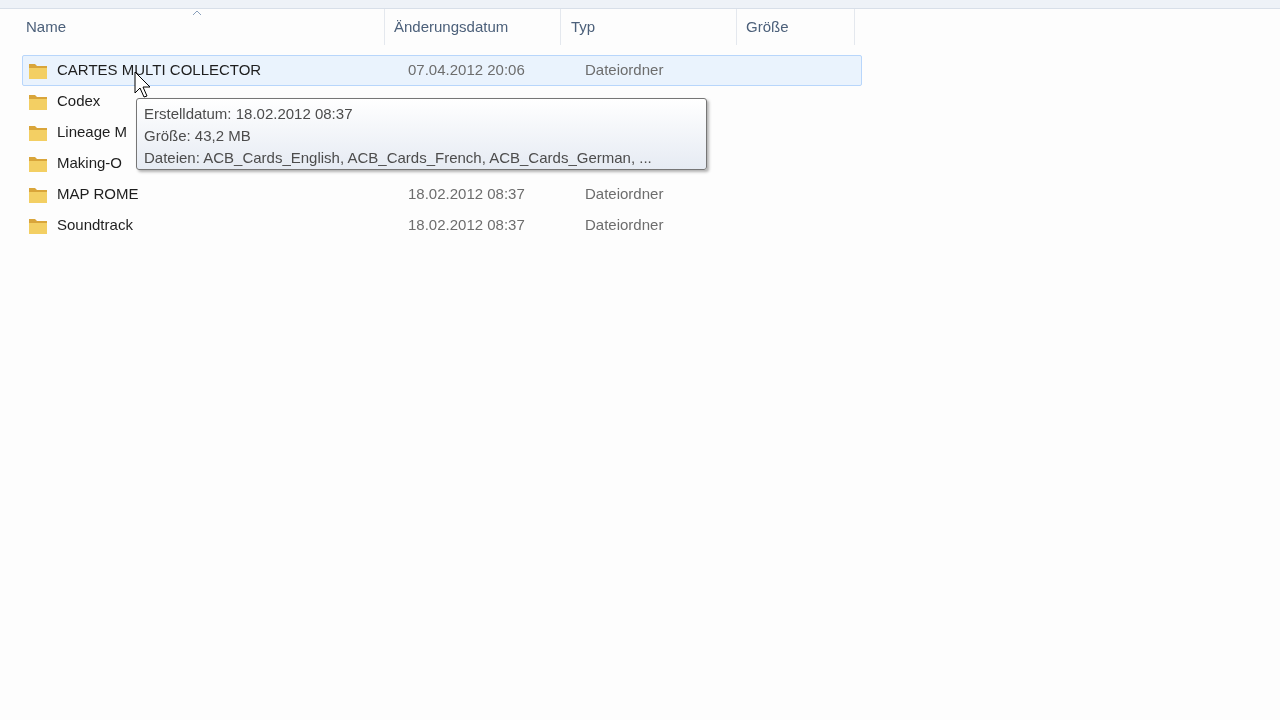  Describe the element at coordinates (92, 132) in the screenshot. I see `file-name: Lineage M` at that location.